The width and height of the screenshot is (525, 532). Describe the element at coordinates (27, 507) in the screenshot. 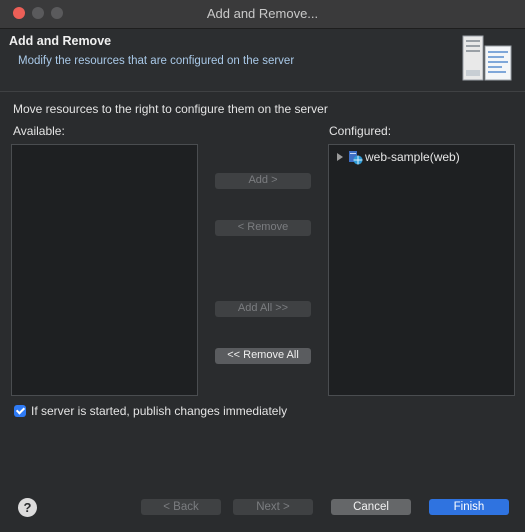

I see `help-icon: ?` at that location.